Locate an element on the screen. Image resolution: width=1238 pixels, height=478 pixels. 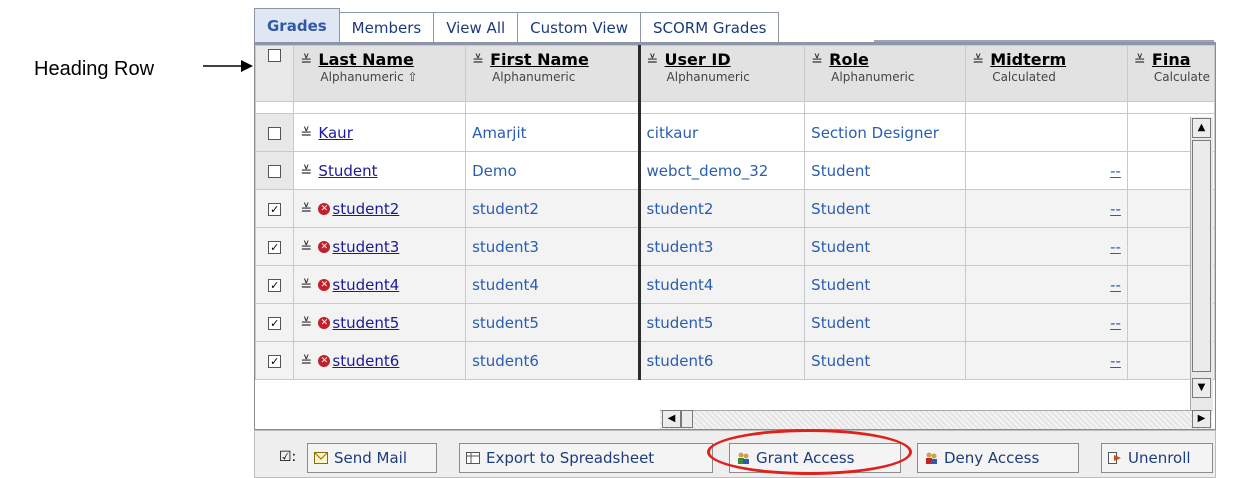
table-row: ≚ Kaur Amarjit citkaur Section Designer is located at coordinates (735, 132).